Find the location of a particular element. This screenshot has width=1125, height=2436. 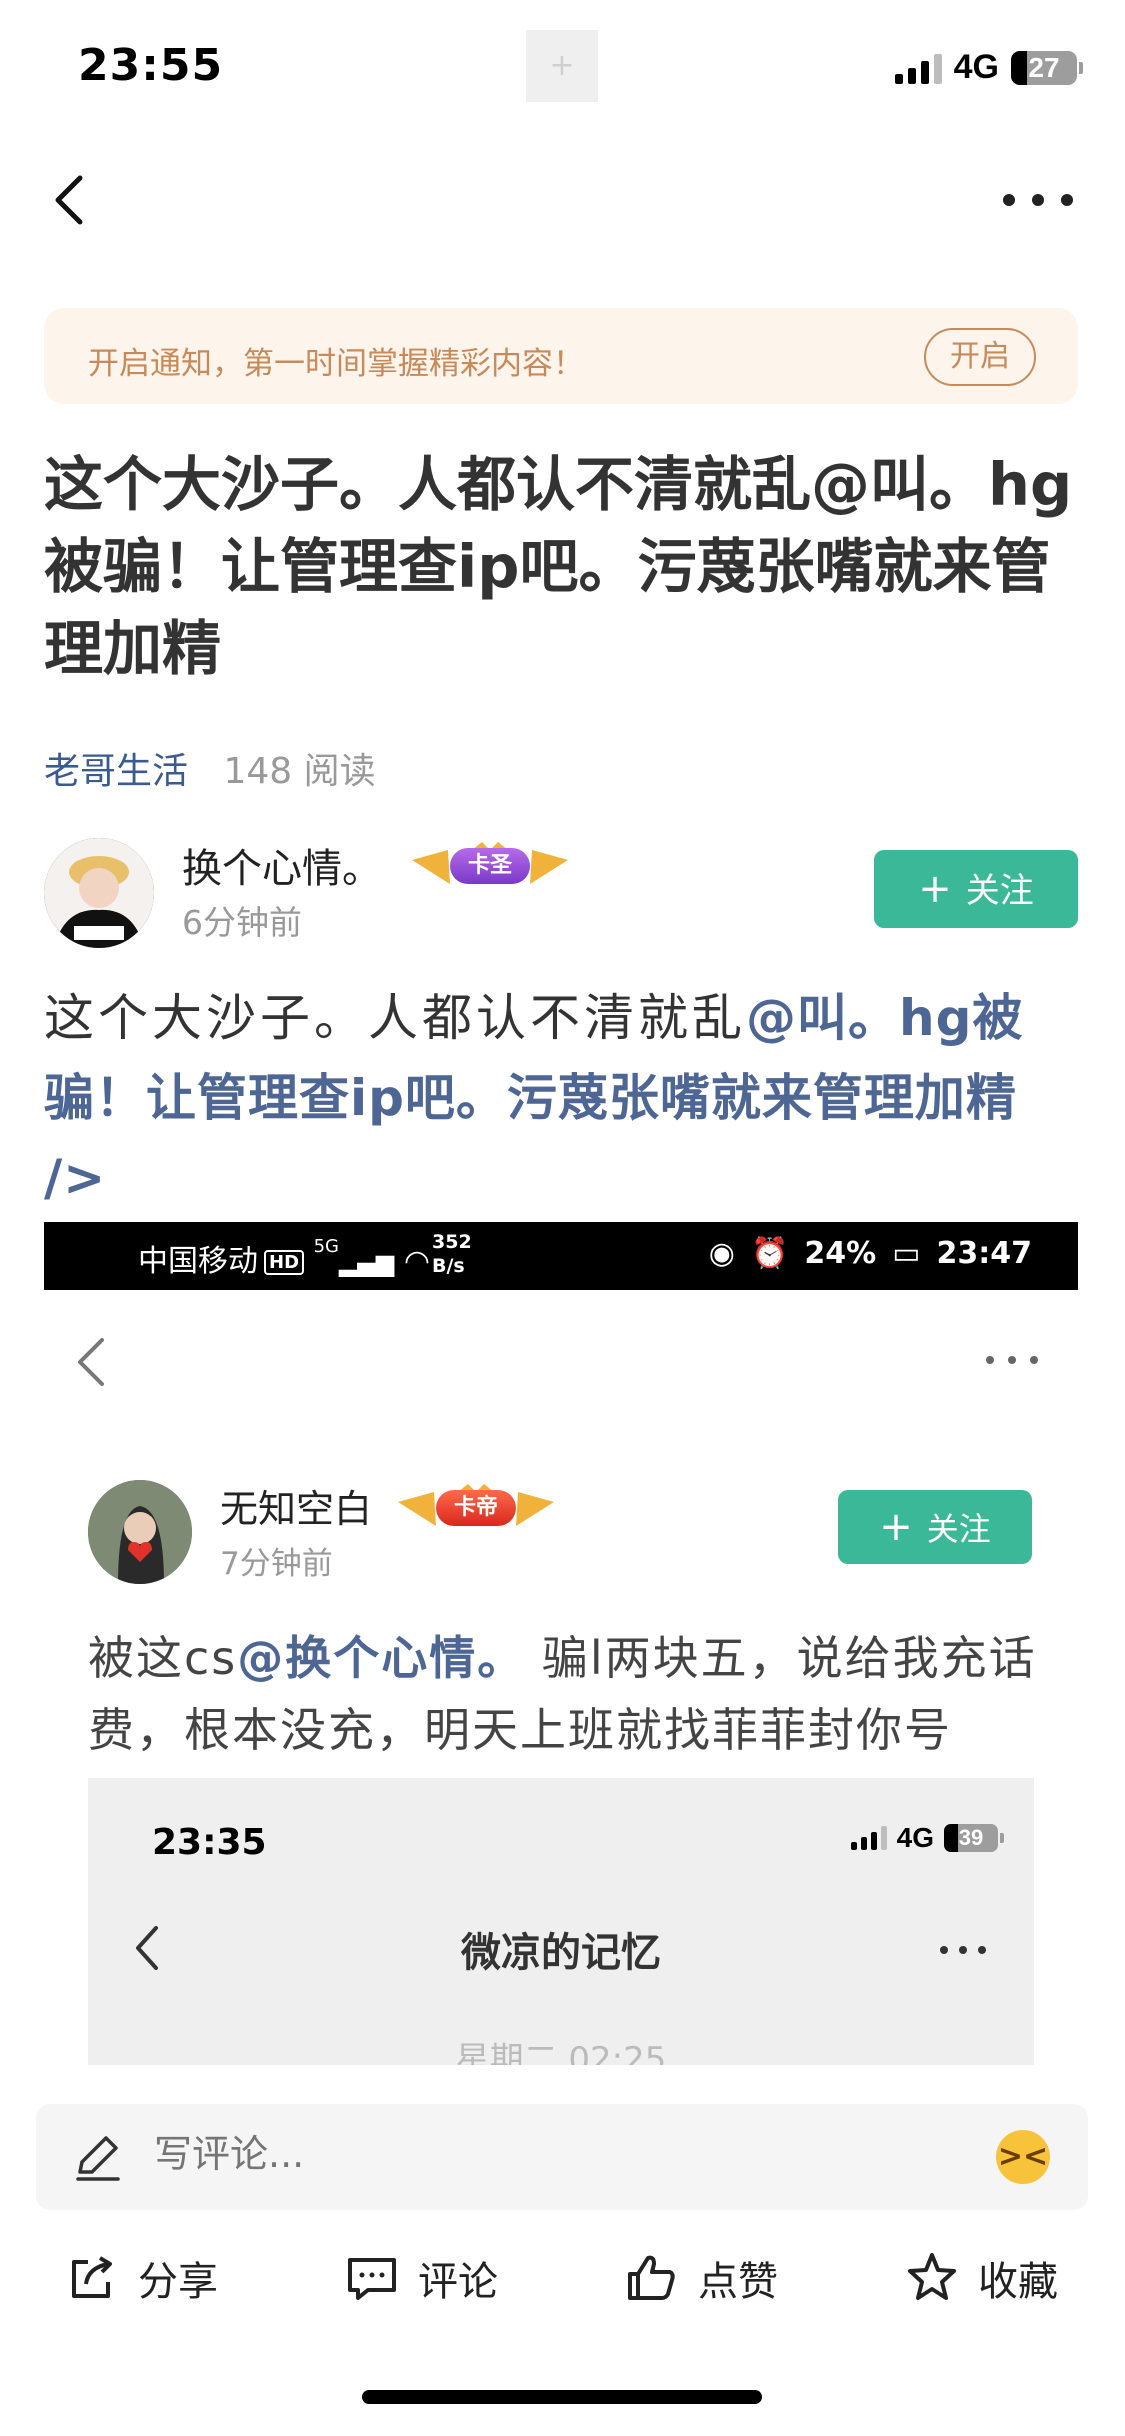

image-body-text: 被这cs is located at coordinates (163, 1658).